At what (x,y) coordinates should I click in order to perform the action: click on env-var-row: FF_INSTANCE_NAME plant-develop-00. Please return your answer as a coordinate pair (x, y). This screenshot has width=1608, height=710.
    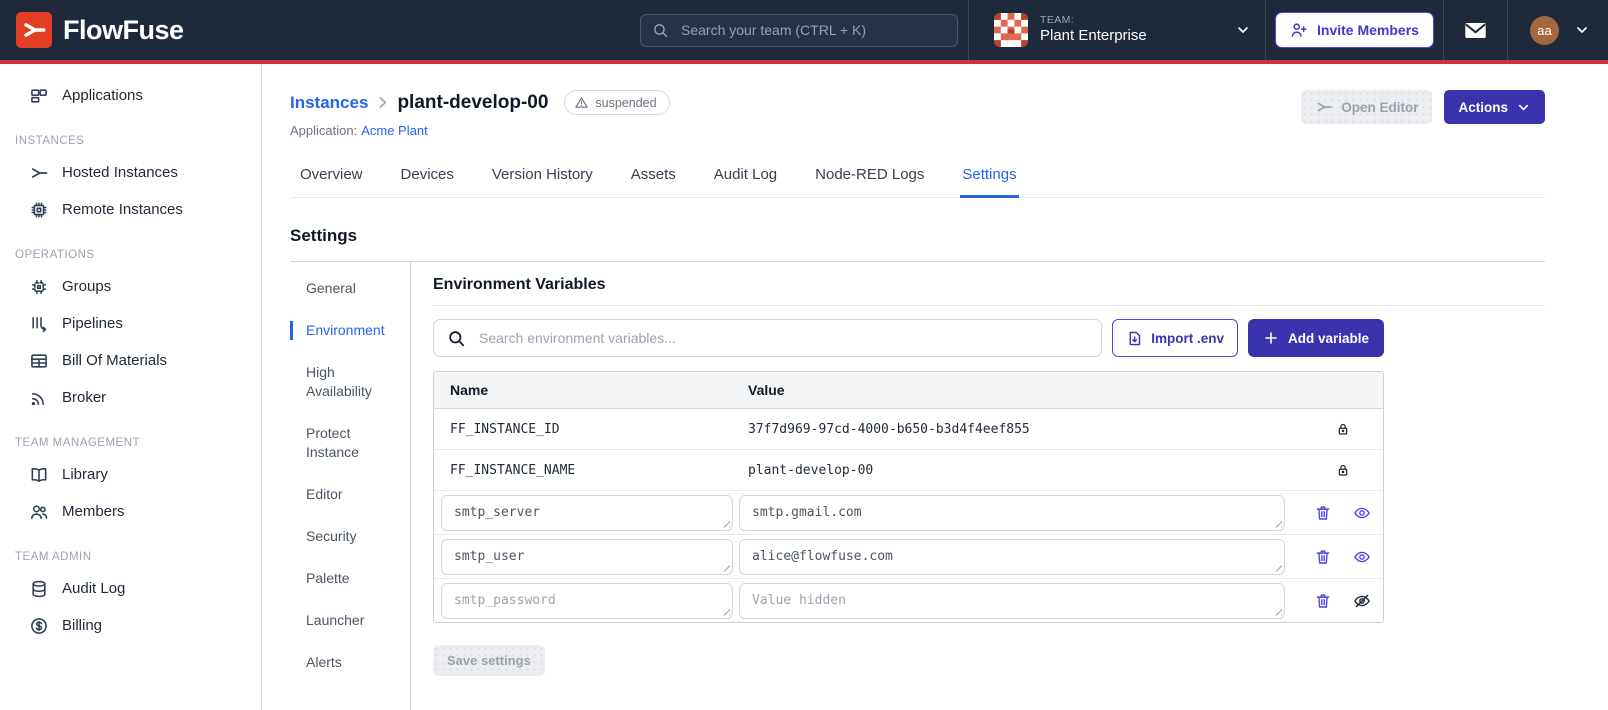
    Looking at the image, I should click on (908, 469).